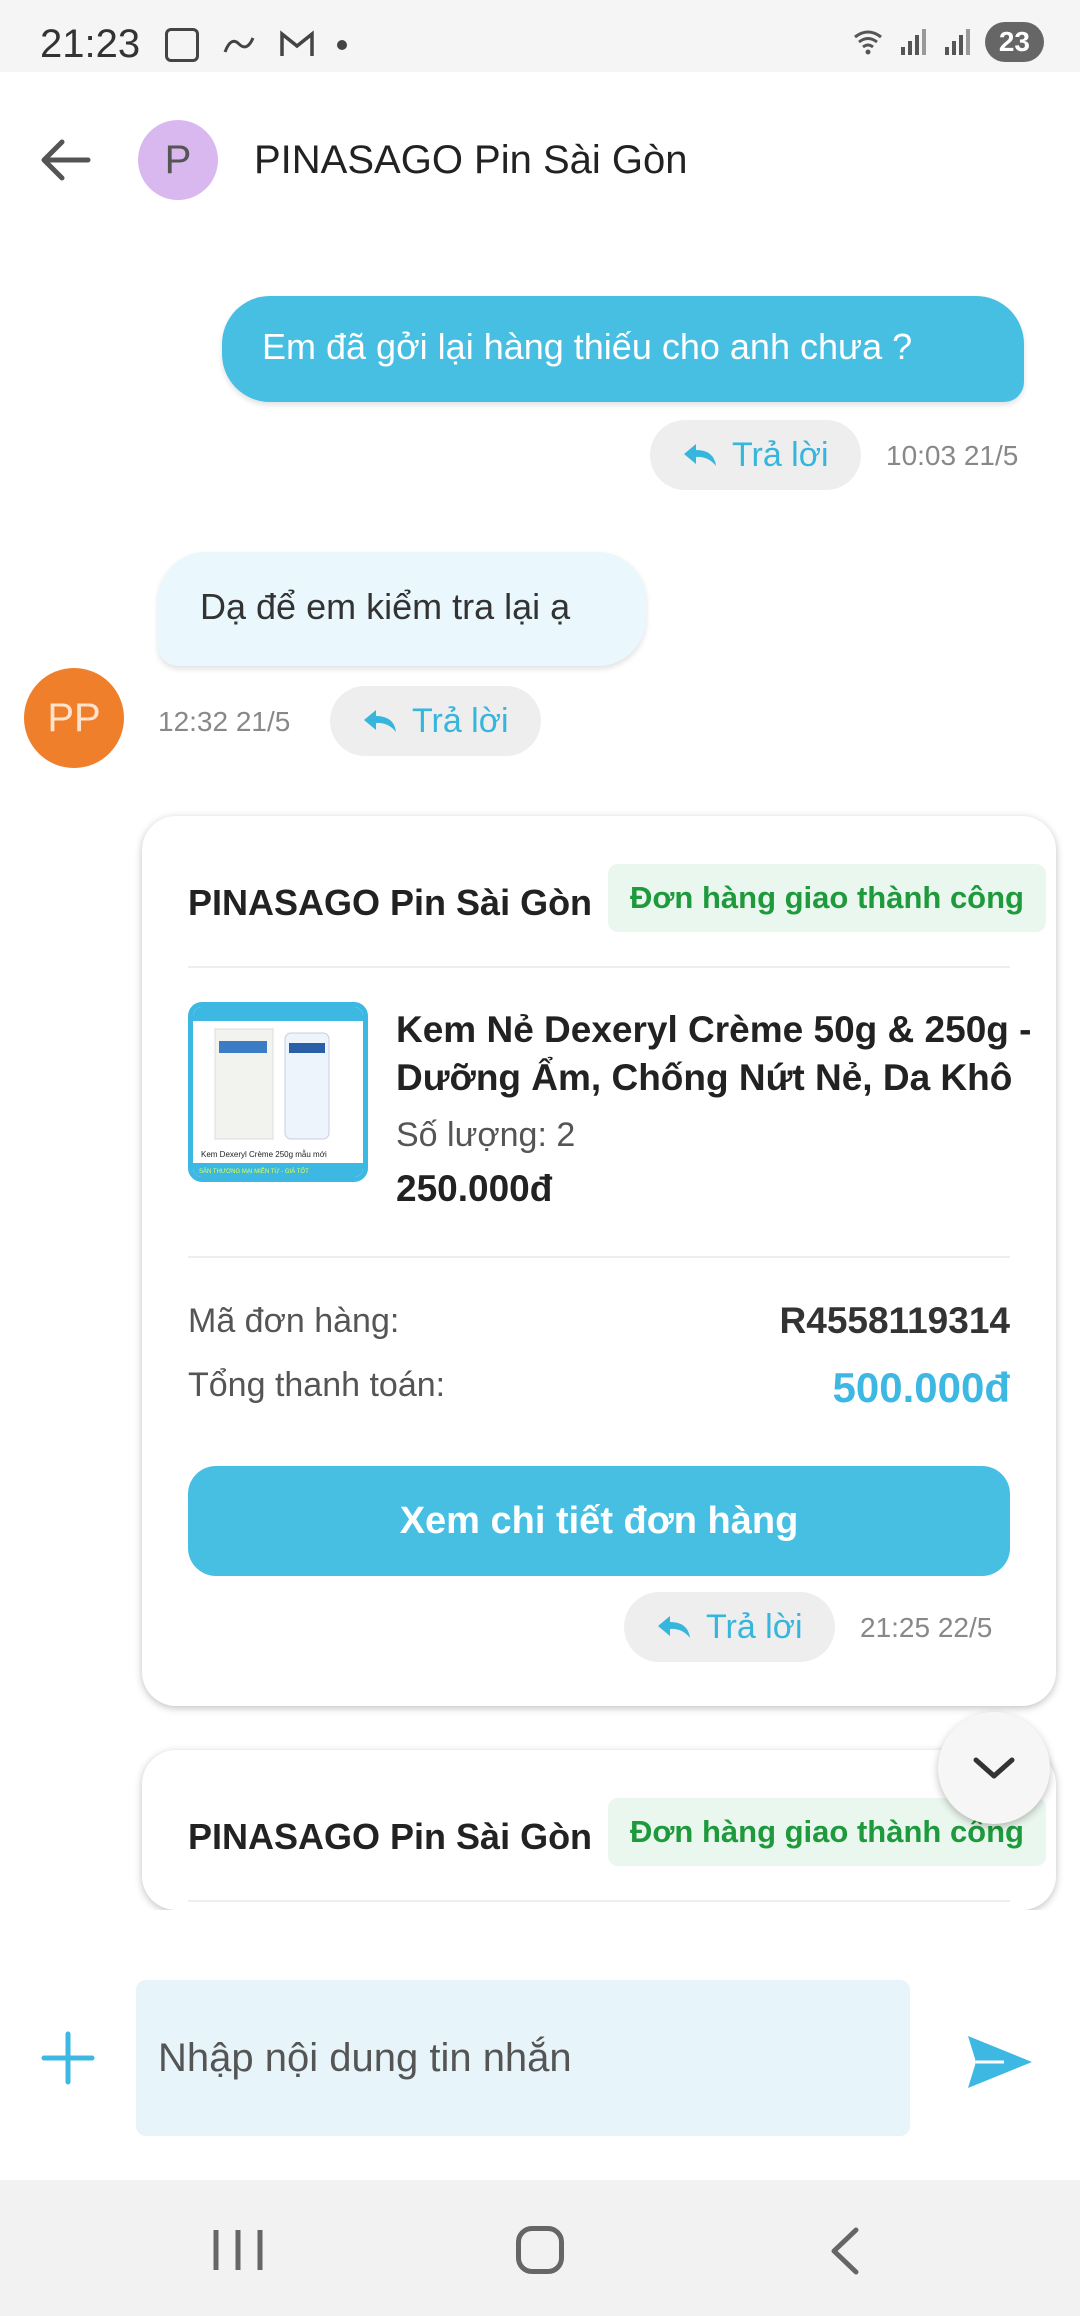 This screenshot has width=1080, height=2316. Describe the element at coordinates (894, 1320) in the screenshot. I see `order-id-value: R4558119314` at that location.